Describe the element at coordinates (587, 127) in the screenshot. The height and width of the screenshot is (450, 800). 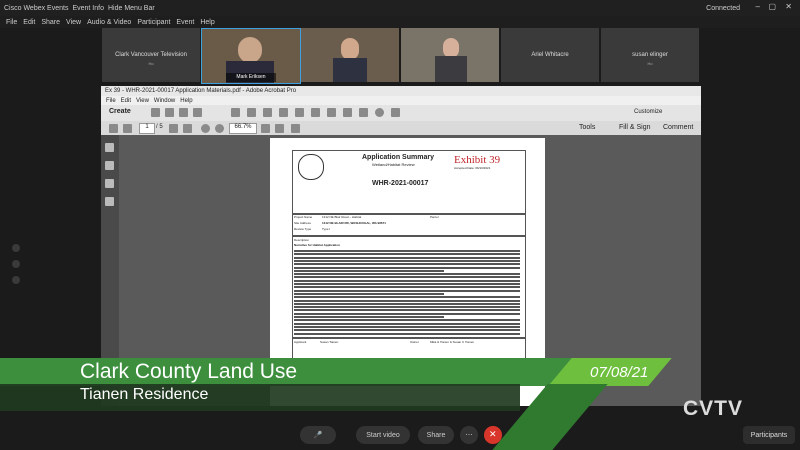
I see `tools-tab: Tools` at that location.